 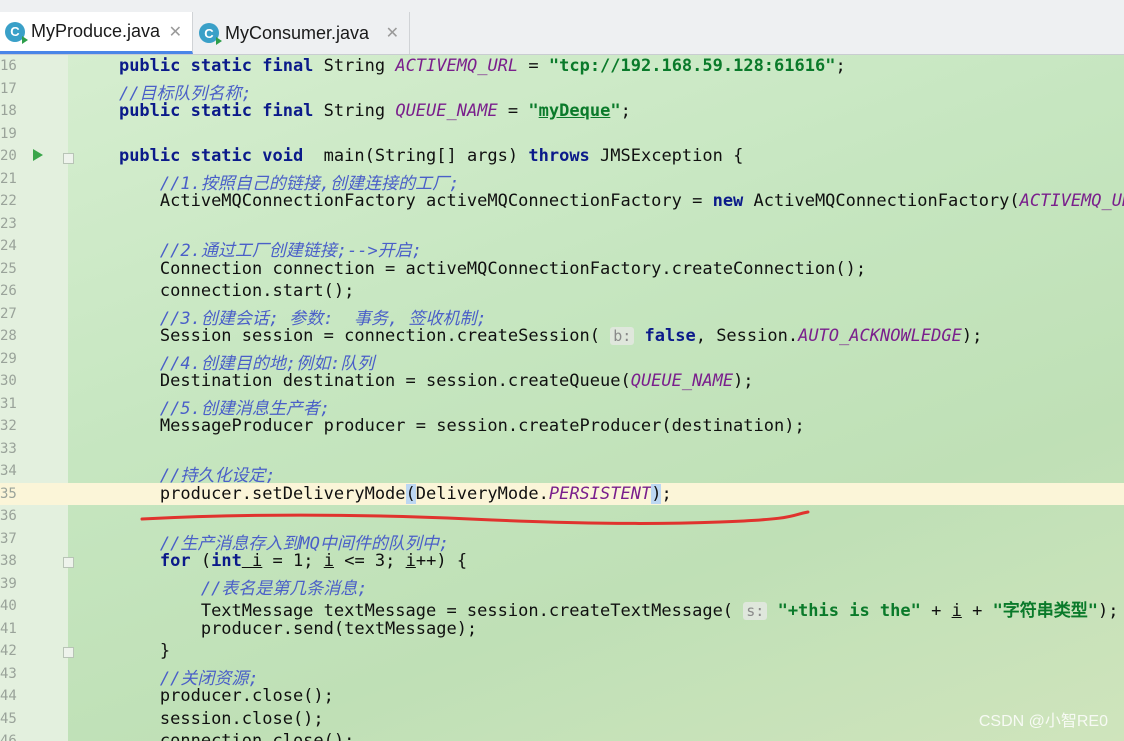 I want to click on tab-myconsumer: C MyConsumer.java ✕, so click(x=302, y=33).